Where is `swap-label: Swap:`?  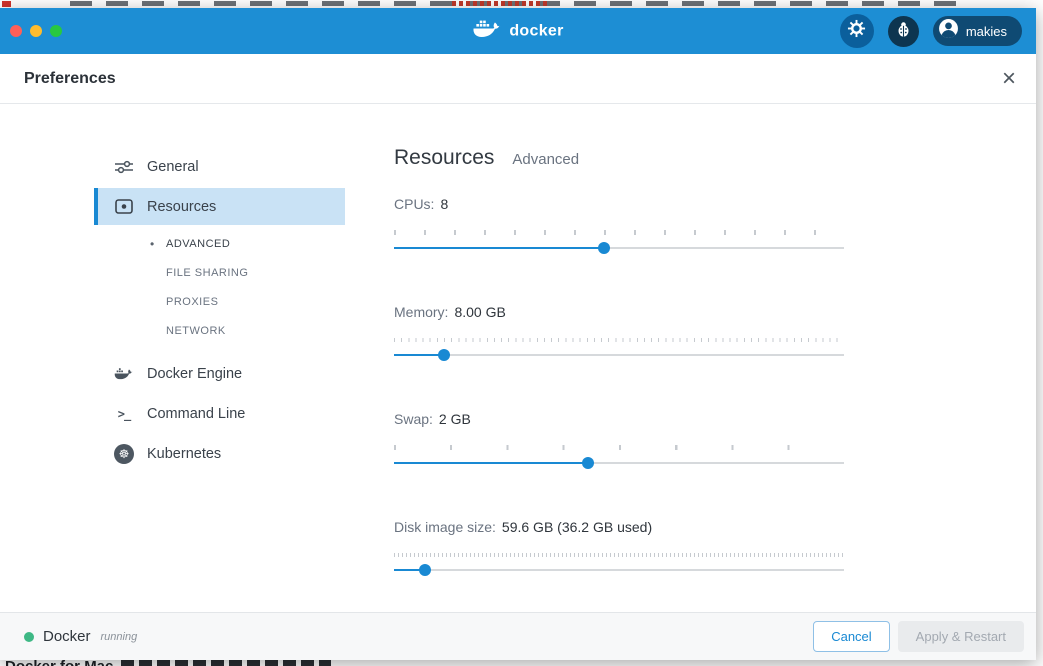
swap-label: Swap: is located at coordinates (413, 419).